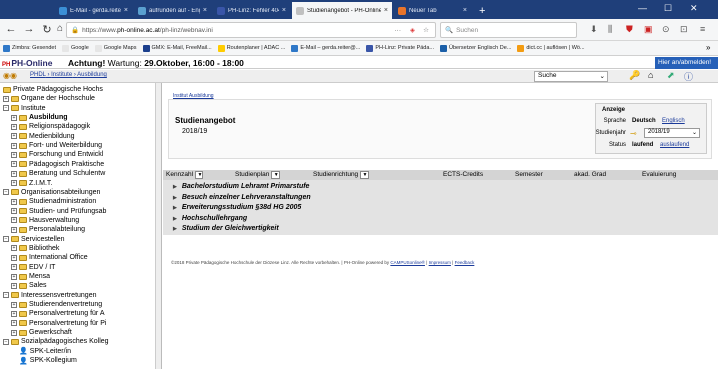 The image size is (718, 369). I want to click on browser-tab: aufrunden auf - Englisch-Über×, so click(172, 10).